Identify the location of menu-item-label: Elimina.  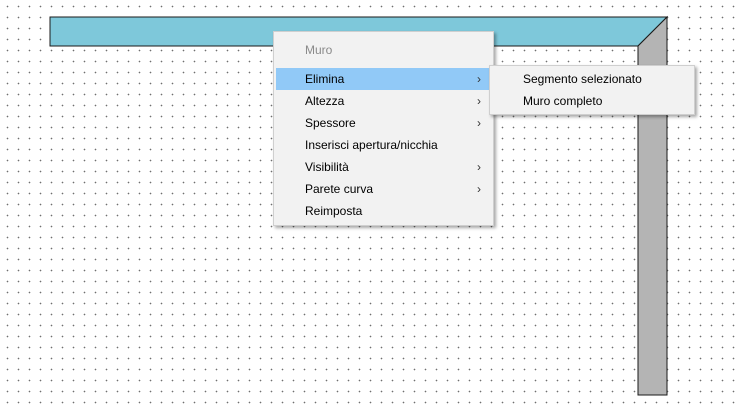
(325, 79).